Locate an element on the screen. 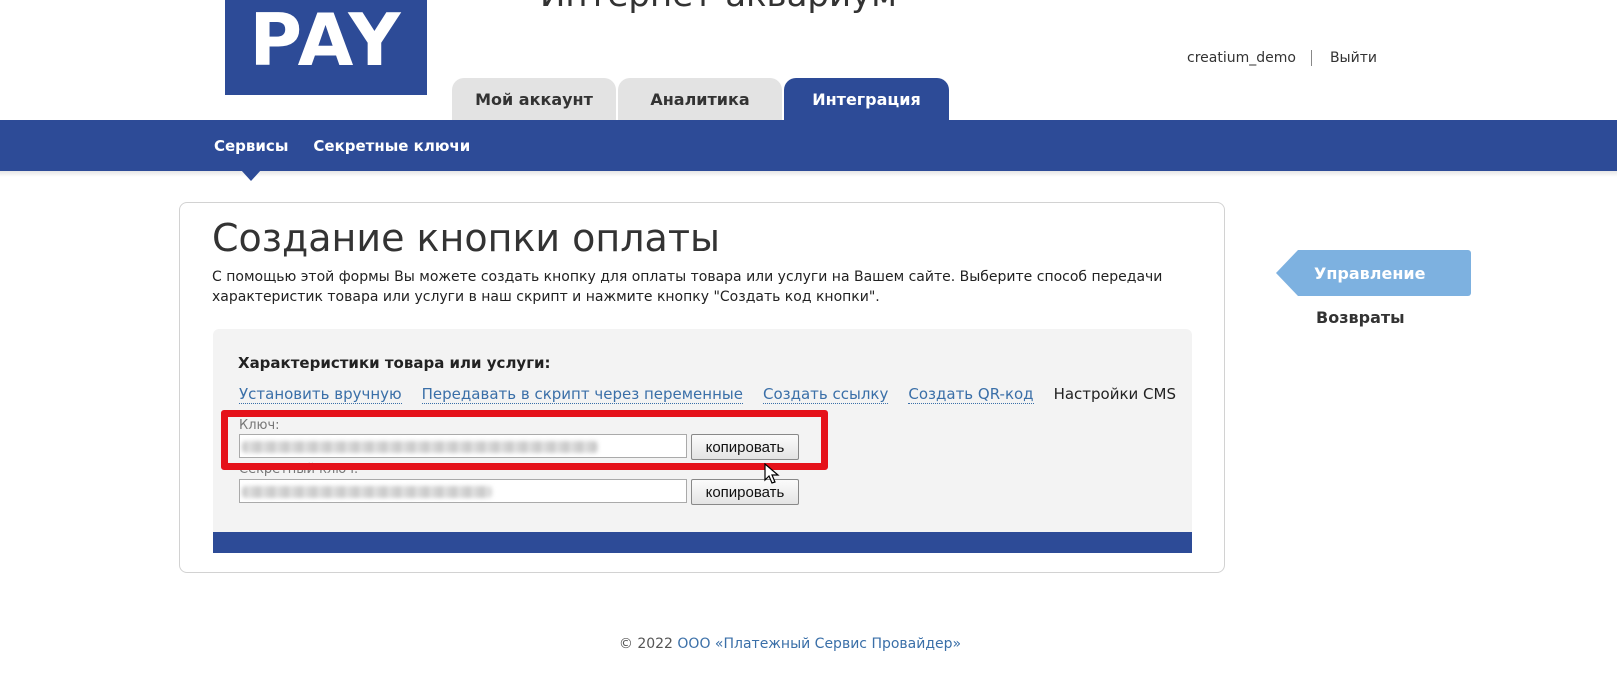 Image resolution: width=1617 pixels, height=678 pixels. logo-text: PAY is located at coordinates (326, 41).